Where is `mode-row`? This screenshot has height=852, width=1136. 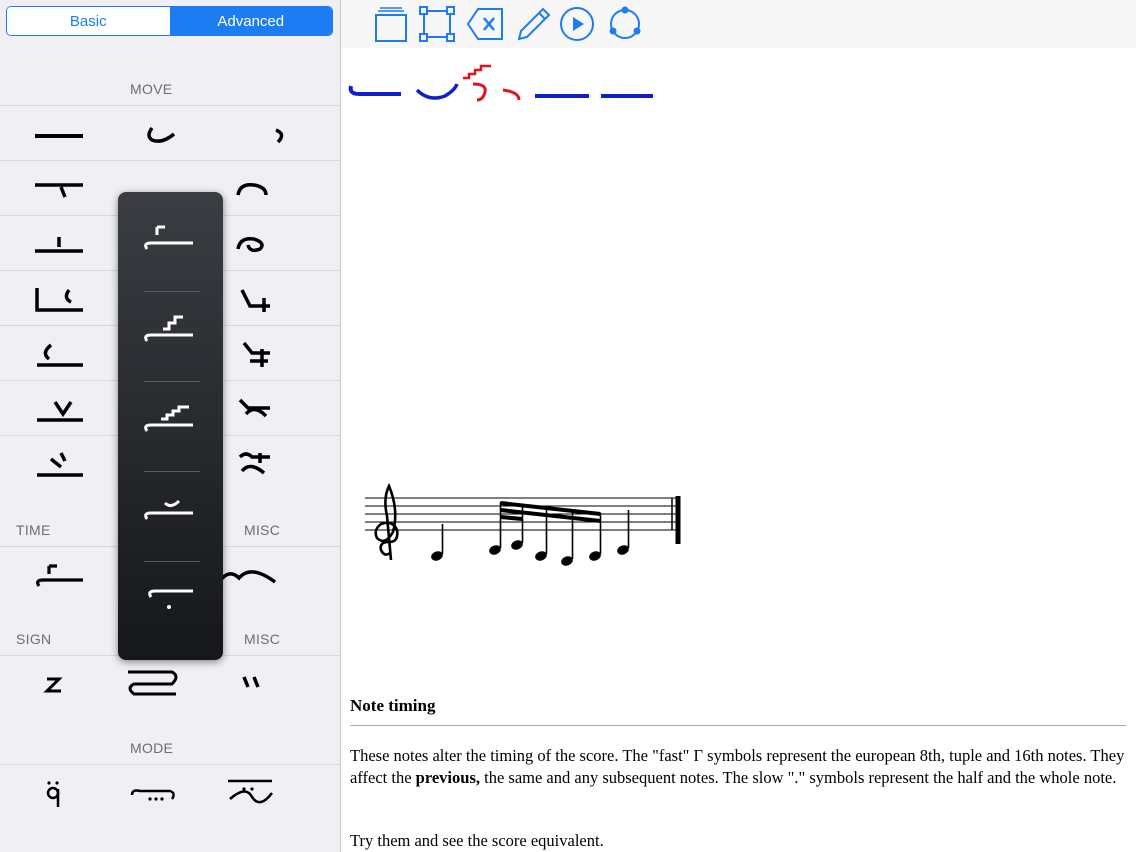
mode-row is located at coordinates (170, 792).